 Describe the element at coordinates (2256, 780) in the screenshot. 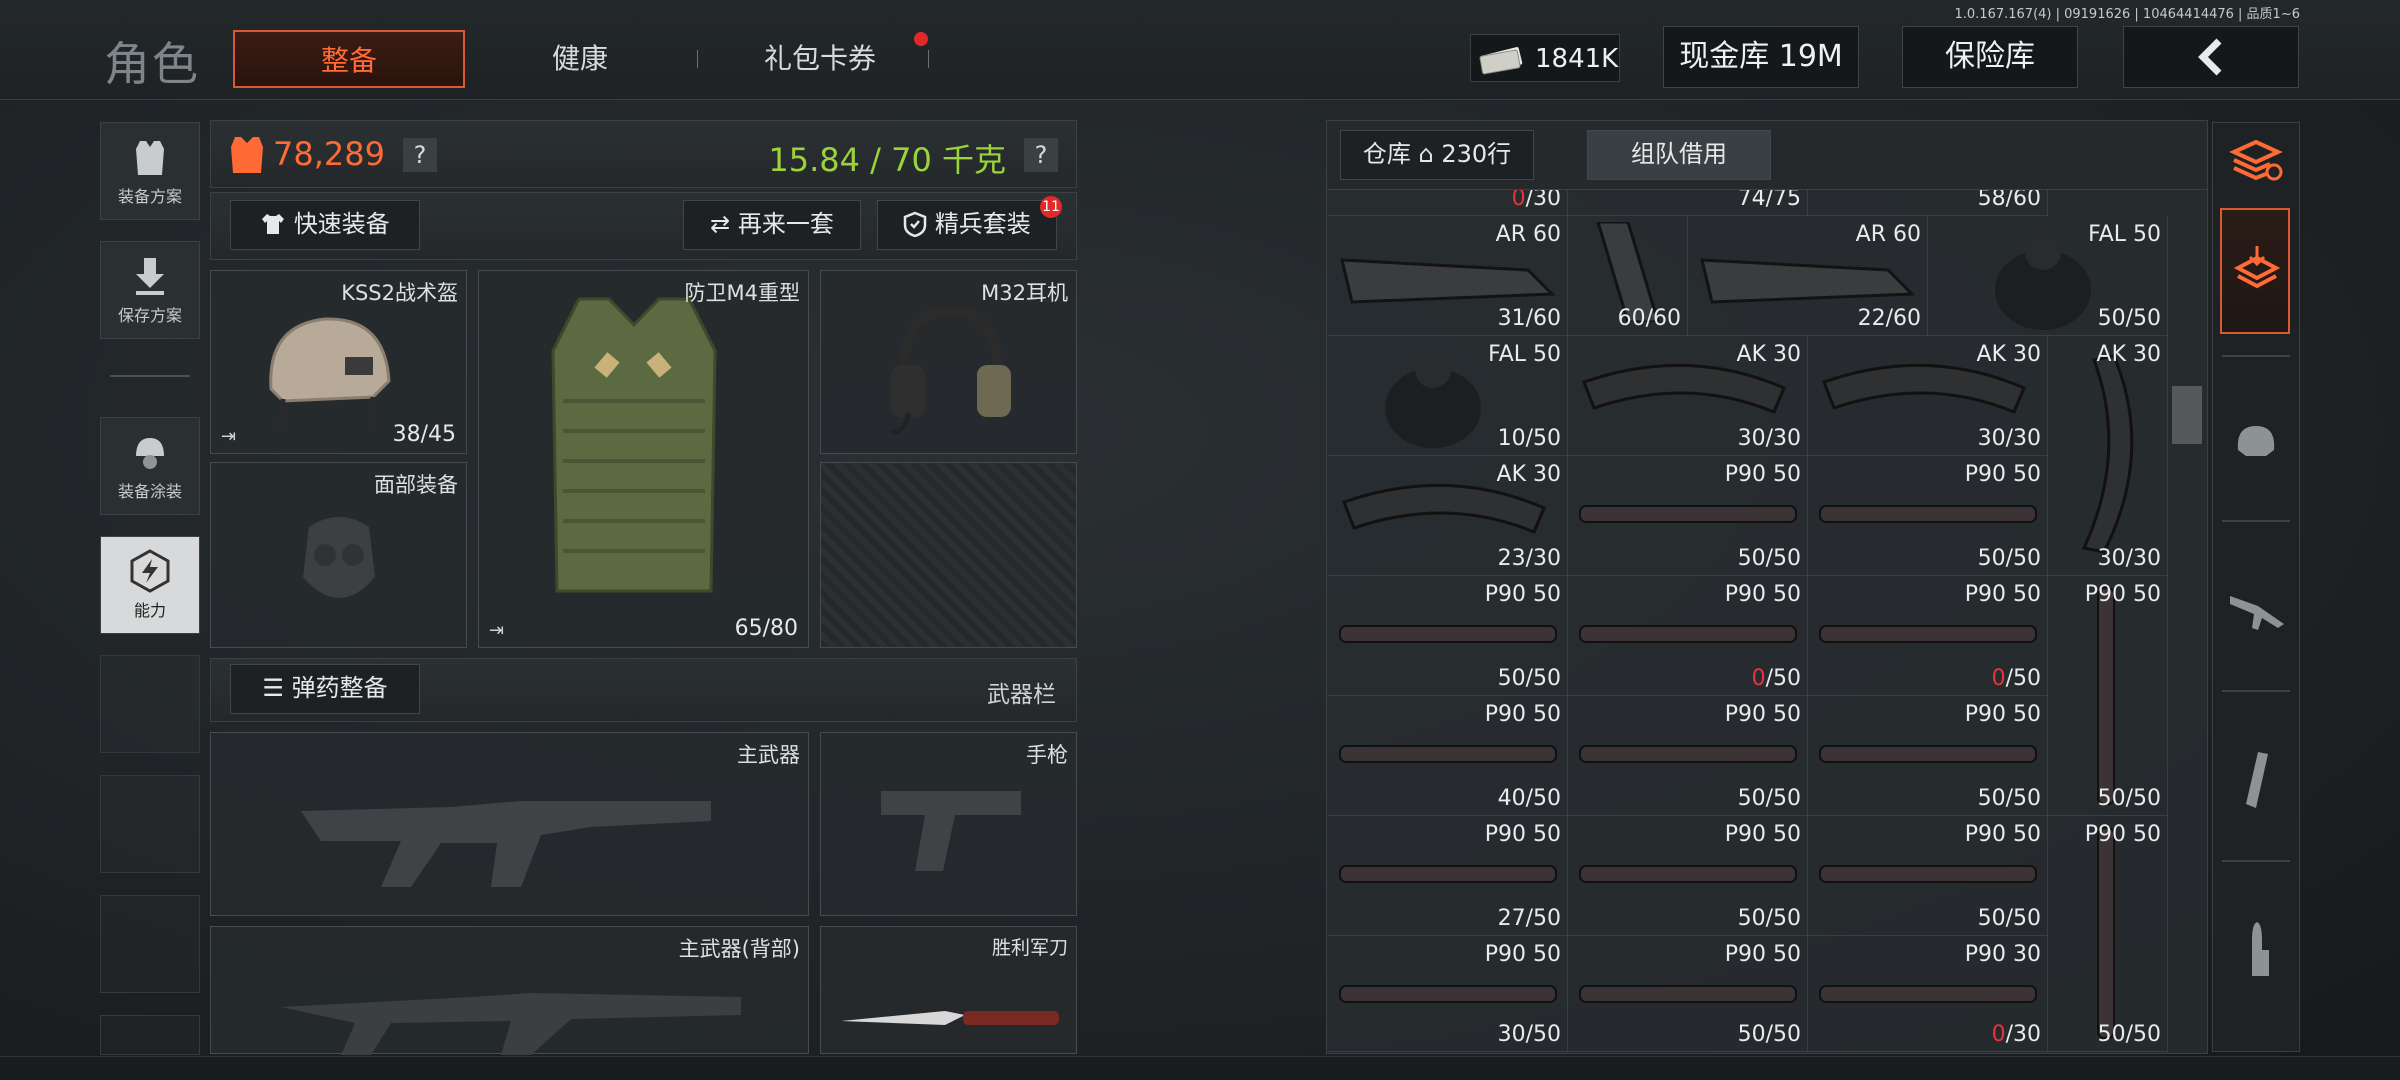

I see `category-magazine` at that location.